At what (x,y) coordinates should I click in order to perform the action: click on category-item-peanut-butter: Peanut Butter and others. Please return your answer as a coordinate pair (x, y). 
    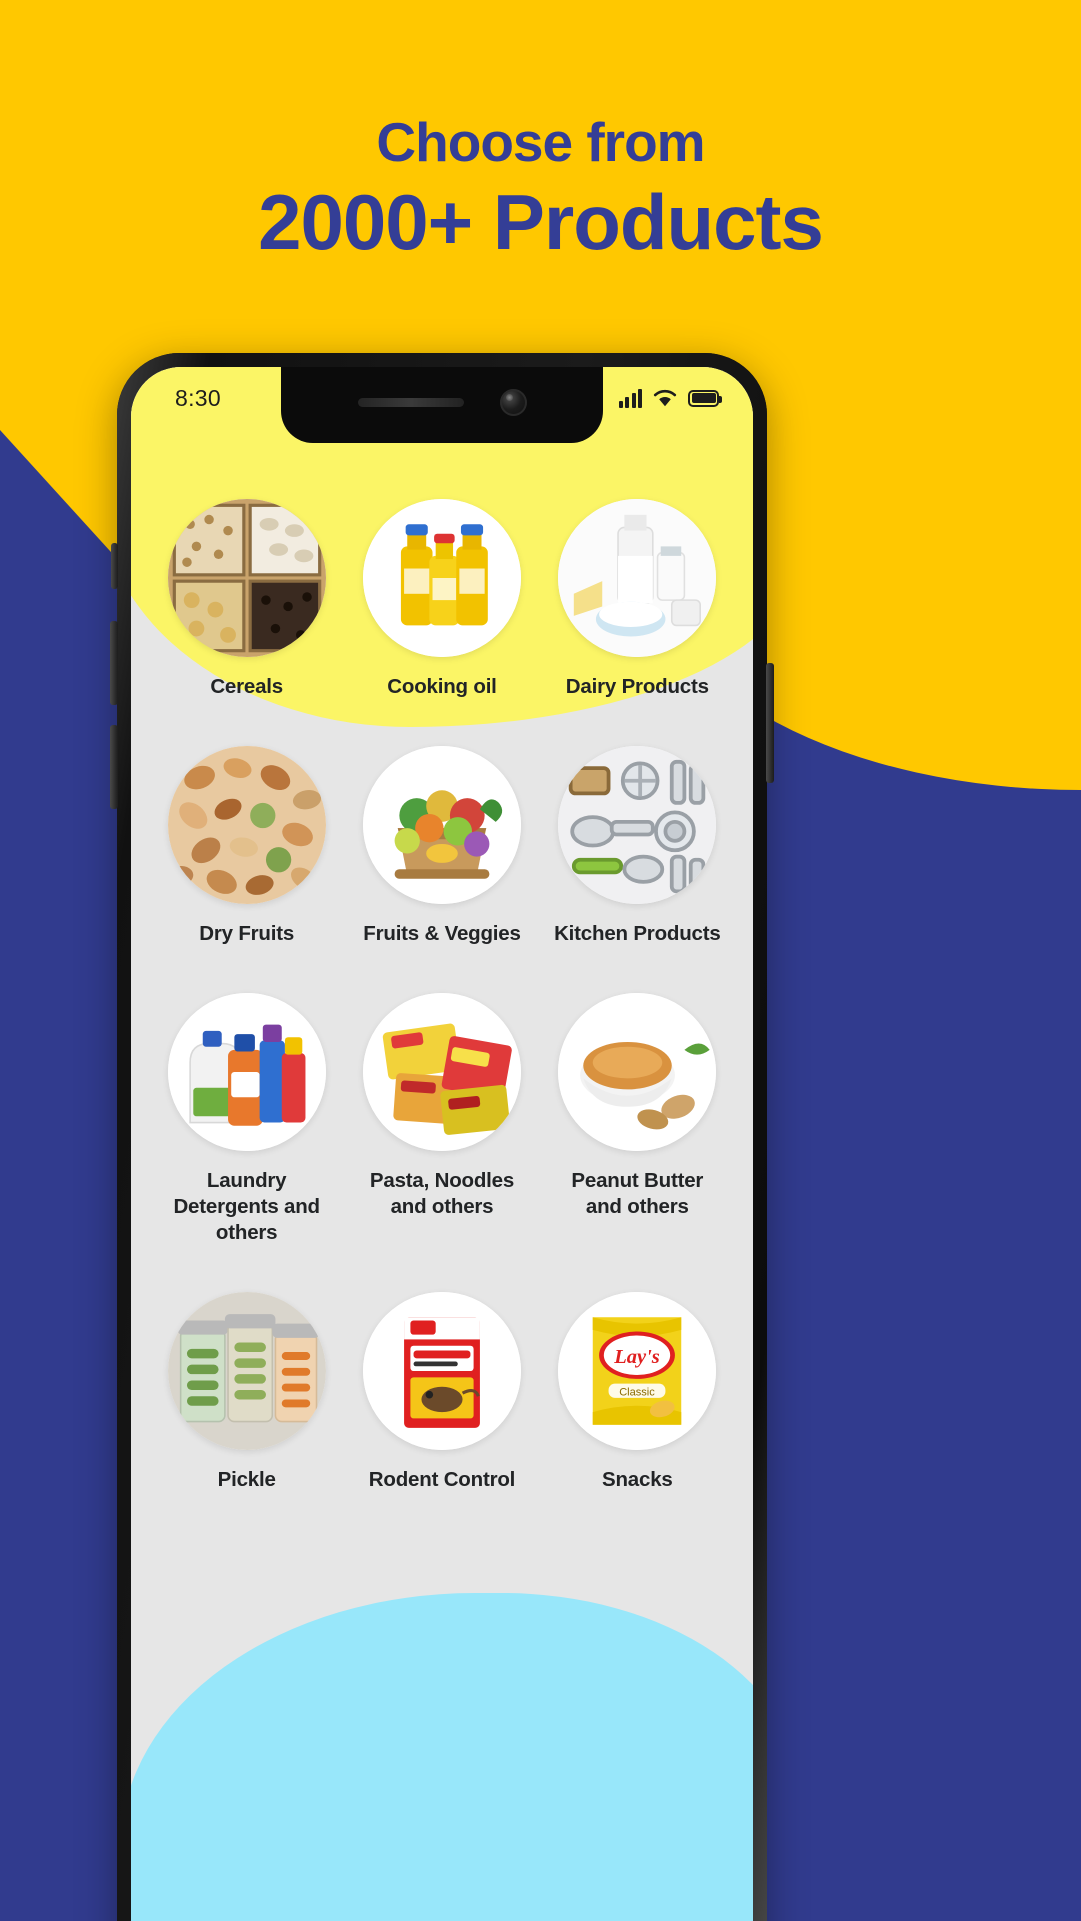
    Looking at the image, I should click on (637, 1096).